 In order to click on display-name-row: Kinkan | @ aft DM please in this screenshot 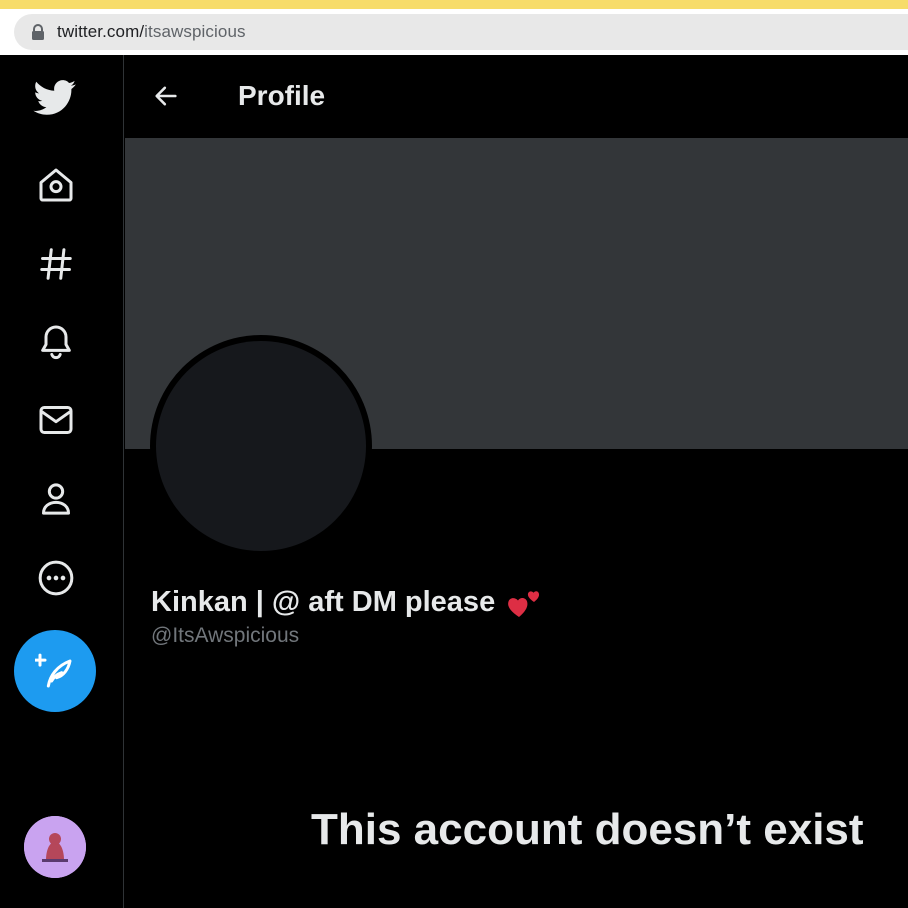, I will do `click(347, 602)`.